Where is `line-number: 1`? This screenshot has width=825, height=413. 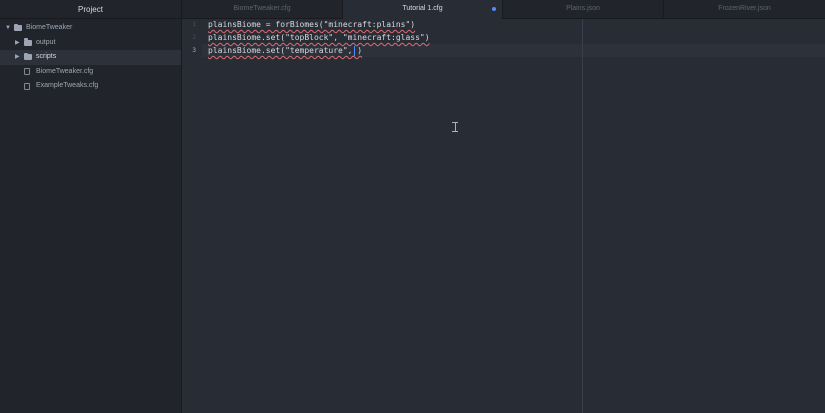 line-number: 1 is located at coordinates (194, 24).